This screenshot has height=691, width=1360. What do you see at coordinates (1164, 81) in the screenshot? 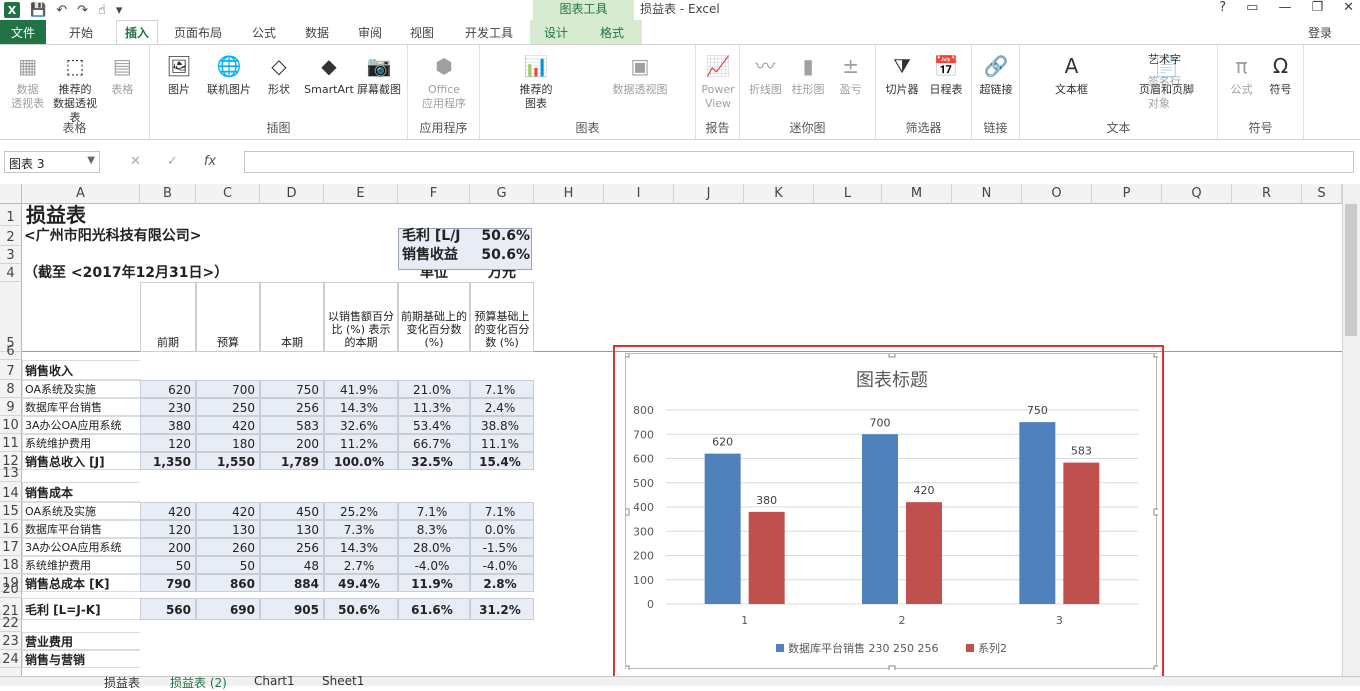
I see `ribbon-small-button-1: 签名行` at bounding box center [1164, 81].